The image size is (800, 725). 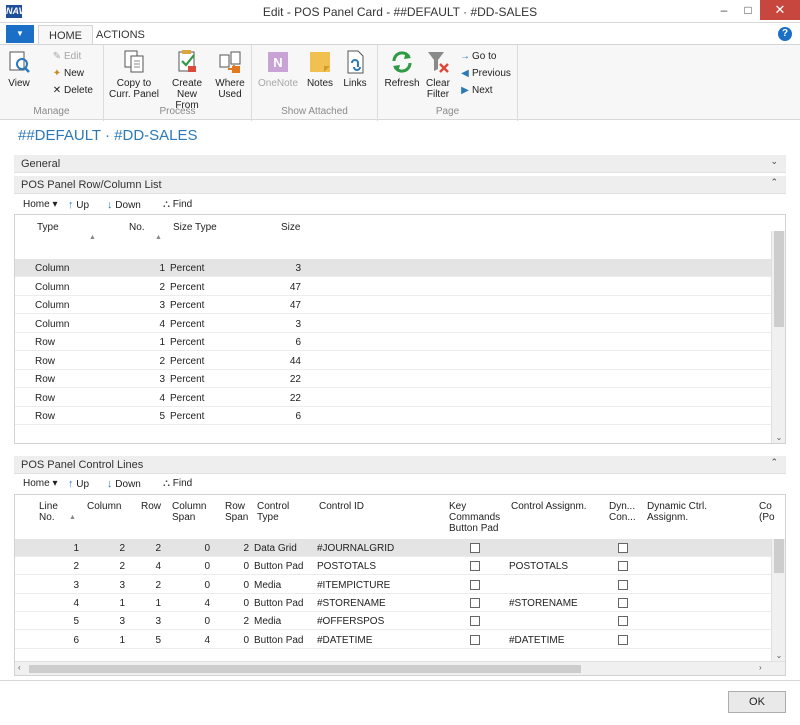 I want to click on header-co-2: (Po, so click(x=767, y=517).